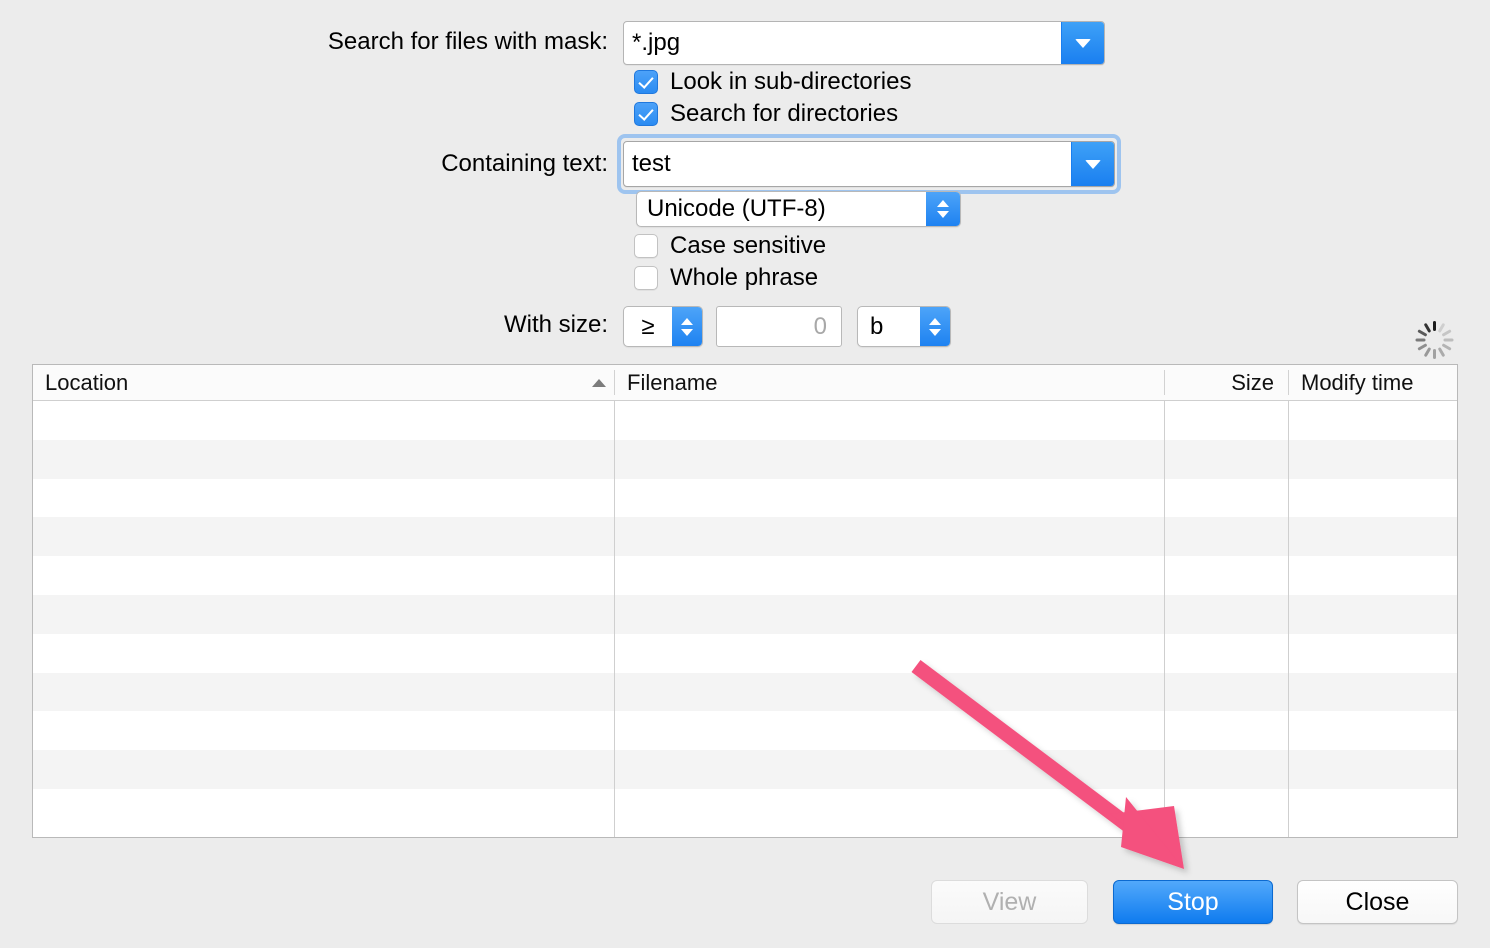 This screenshot has height=948, width=1490. I want to click on containing-text-dropdown-button, so click(1092, 164).